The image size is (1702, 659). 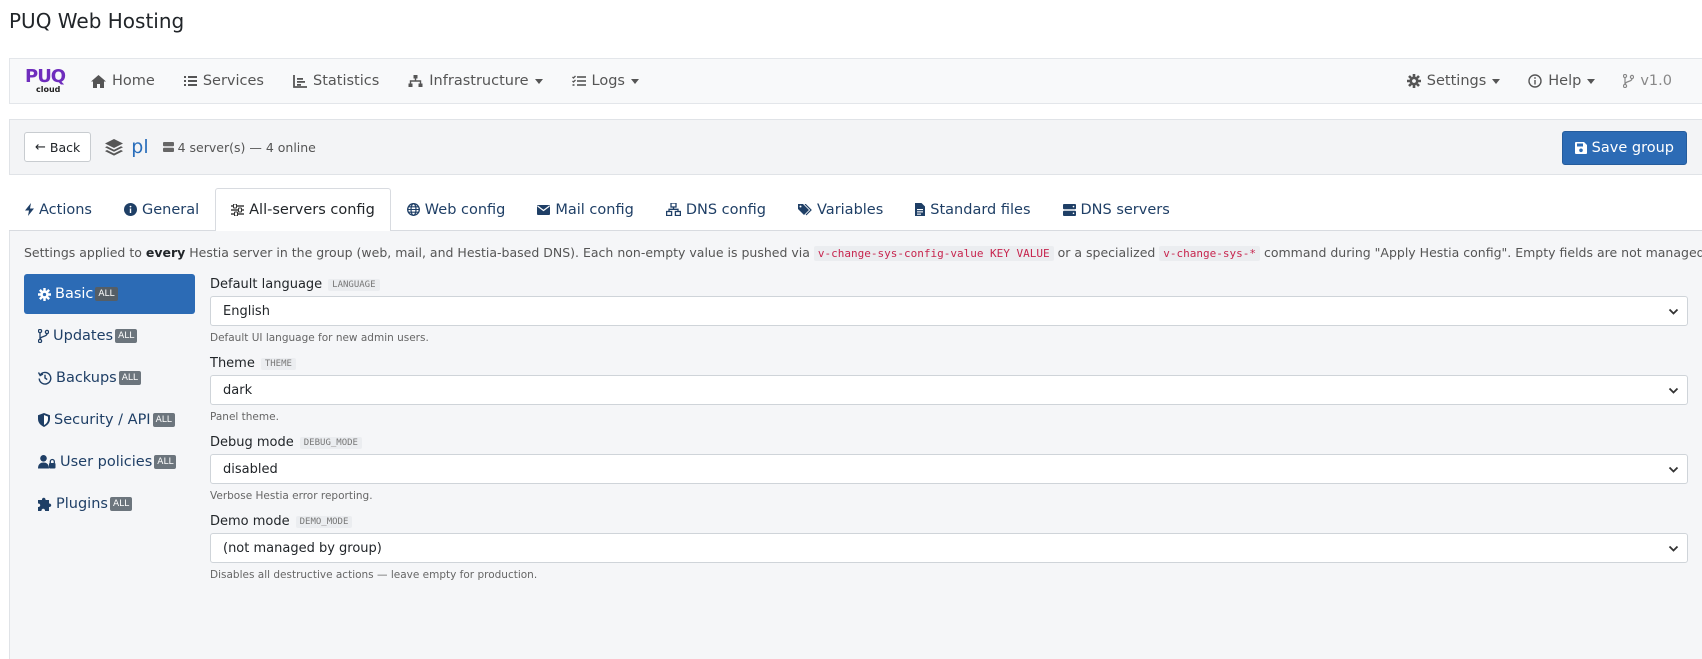 I want to click on sidebar-item-user-policies: User policies ALL, so click(x=109, y=462).